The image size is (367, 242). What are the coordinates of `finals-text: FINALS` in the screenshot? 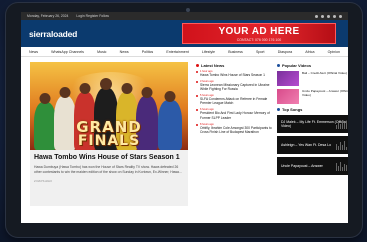 It's located at (109, 141).